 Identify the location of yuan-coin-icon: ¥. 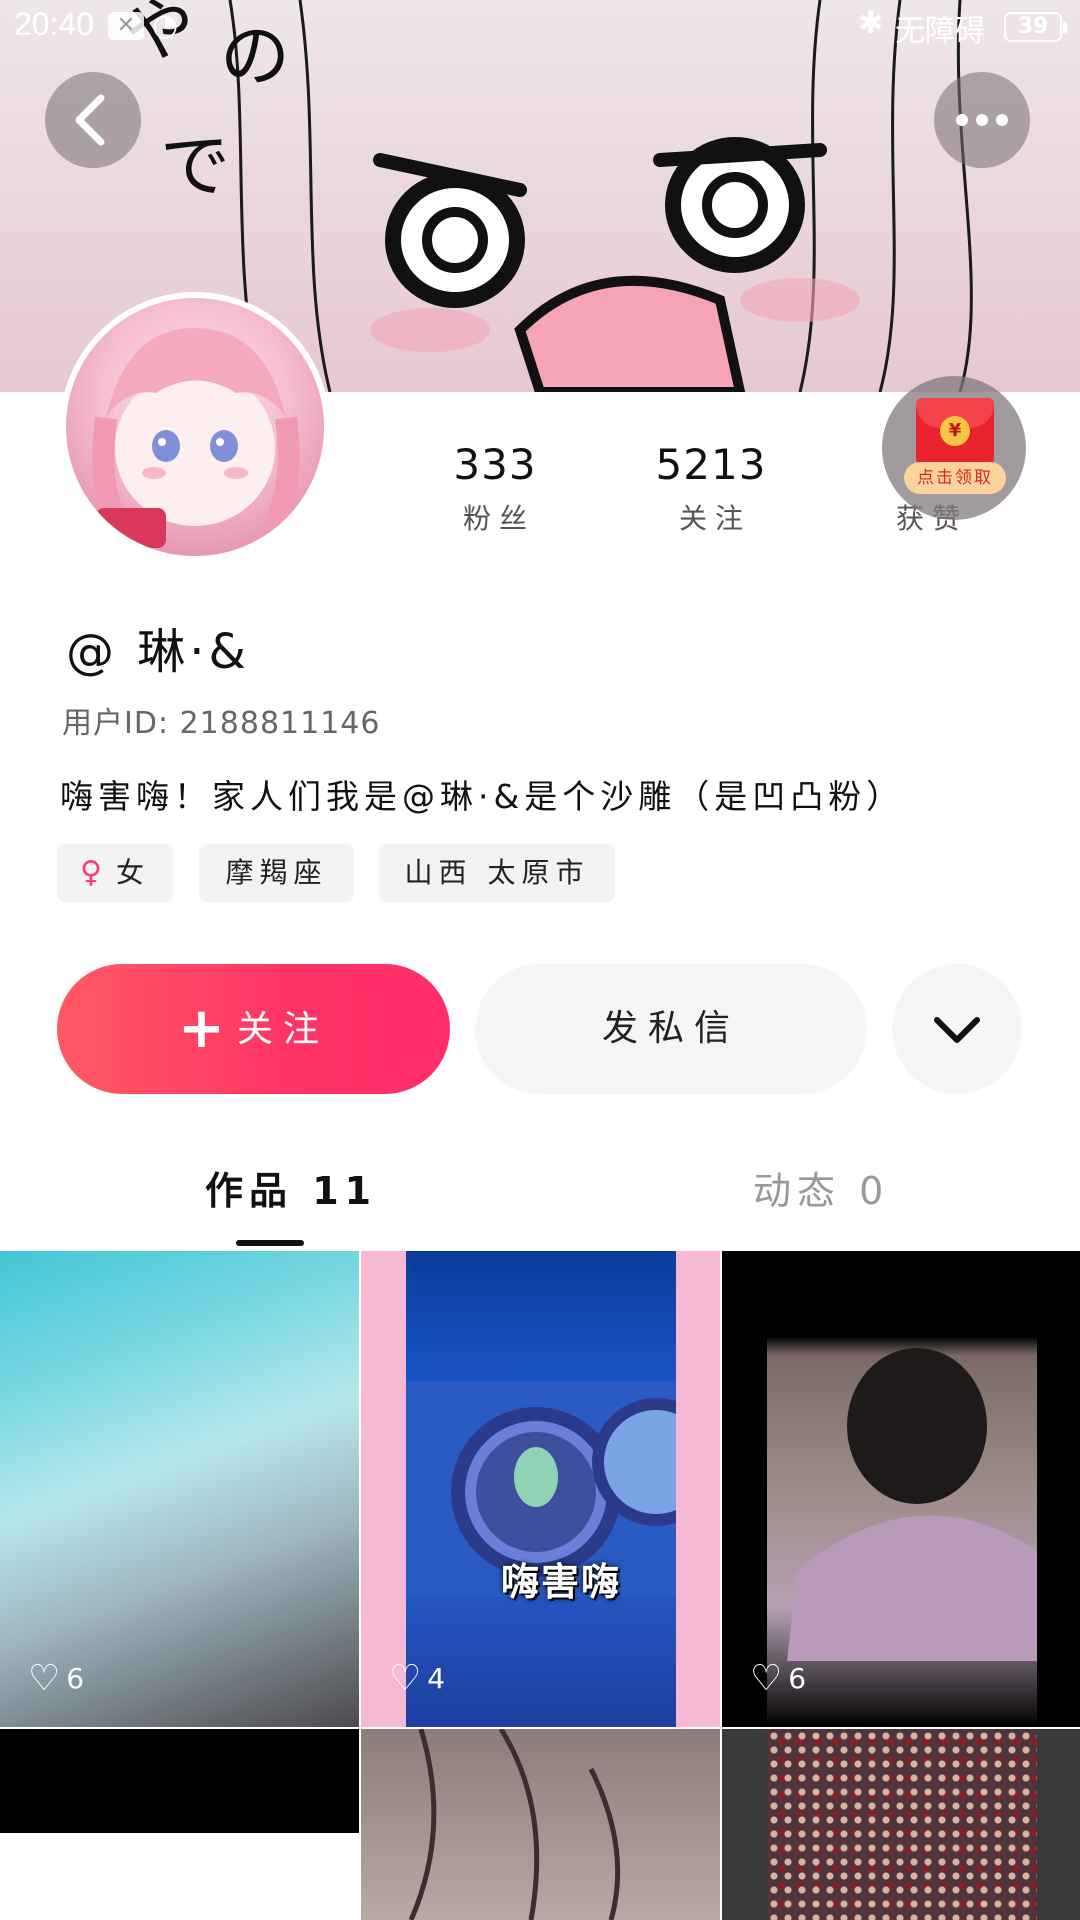
(955, 431).